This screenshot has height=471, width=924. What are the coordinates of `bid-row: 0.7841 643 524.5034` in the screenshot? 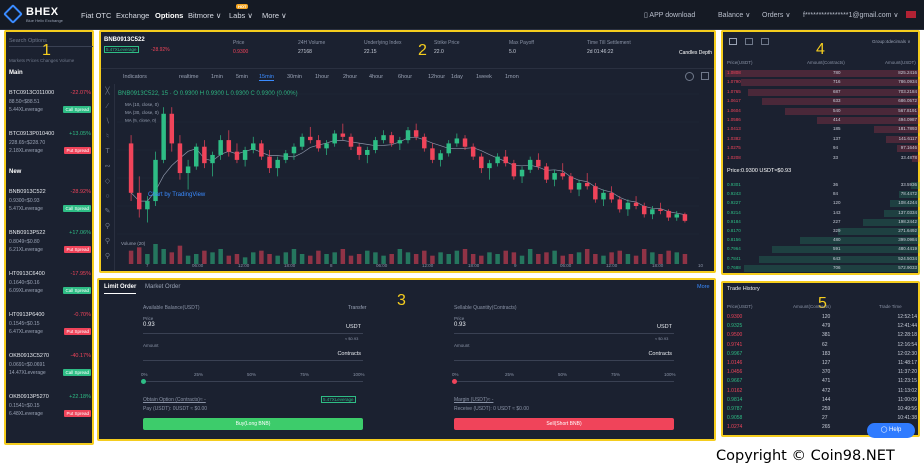 It's located at (822, 259).